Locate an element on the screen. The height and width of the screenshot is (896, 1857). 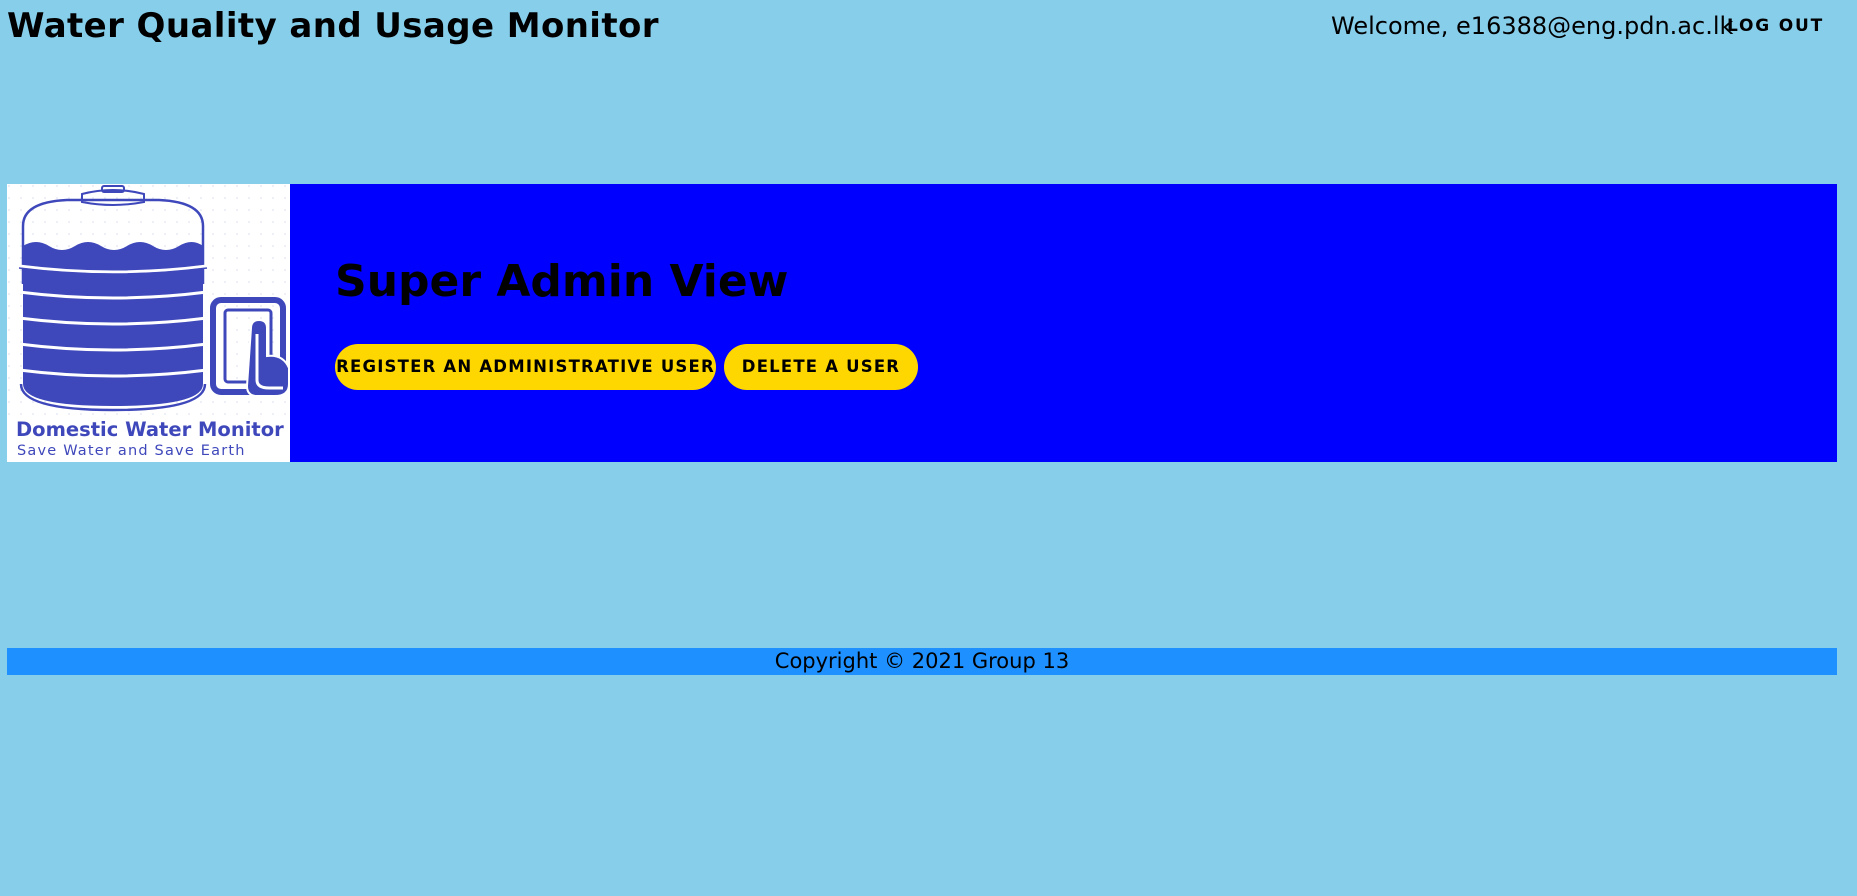
logo-subtitle: Save Water and Save Earth is located at coordinates (131, 451).